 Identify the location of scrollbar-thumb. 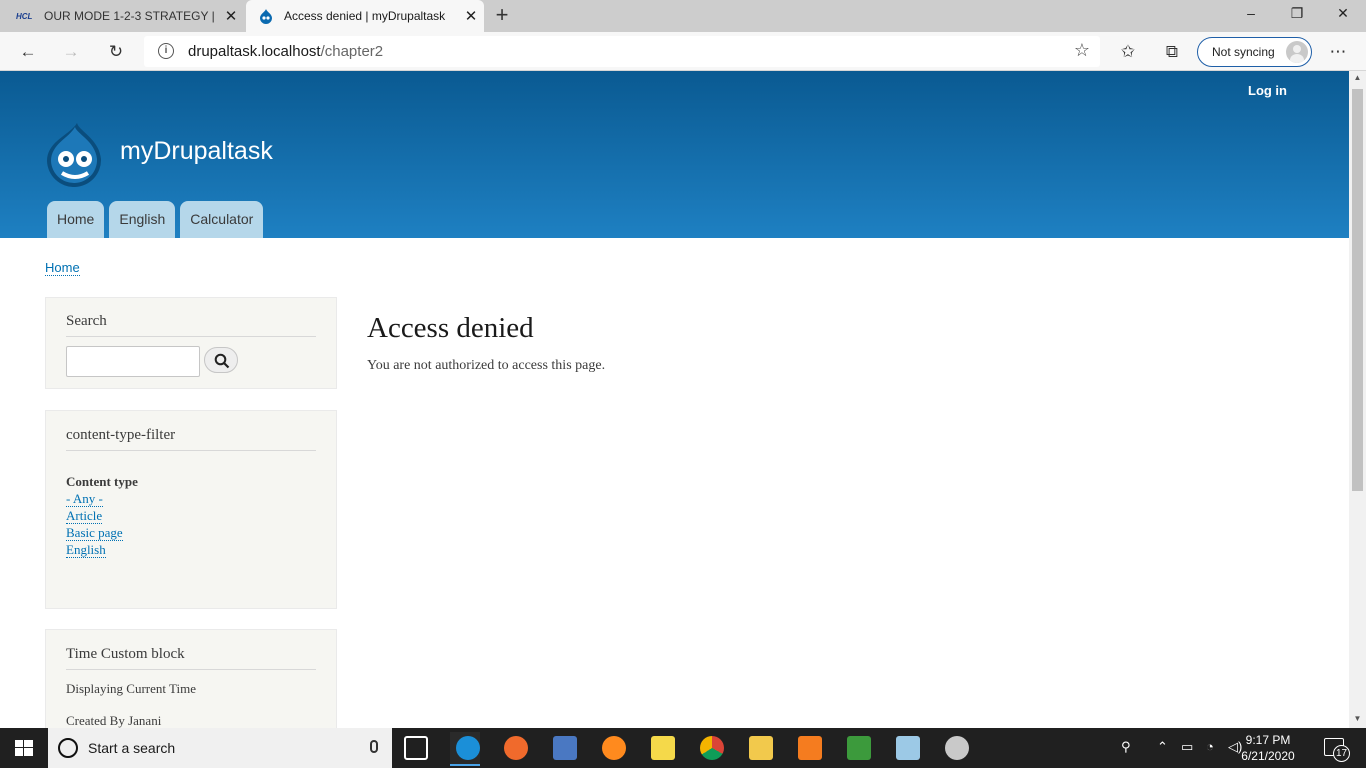
(1357, 290).